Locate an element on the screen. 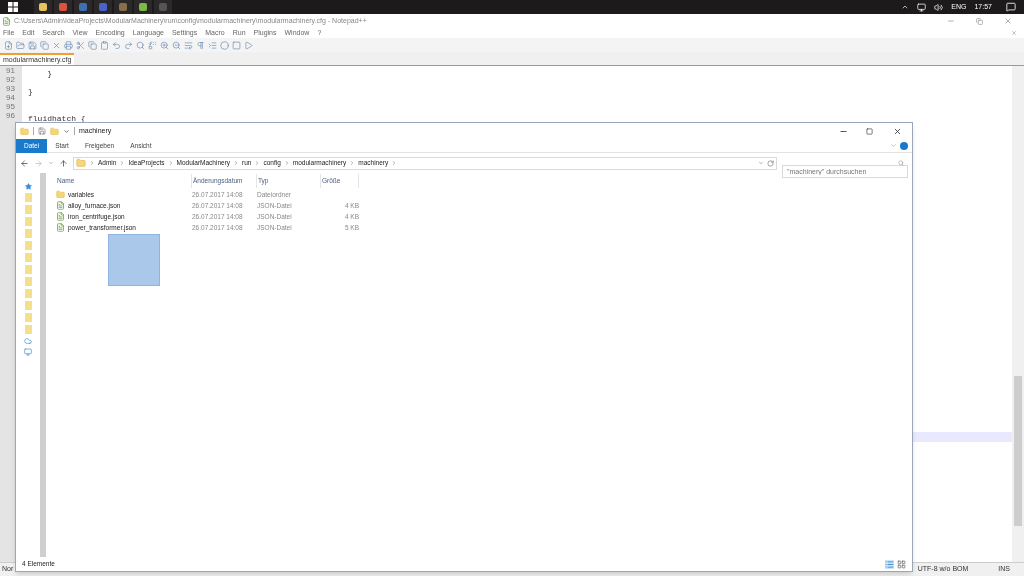 This screenshot has height=576, width=1024. chevron-icon is located at coordinates (905, 7).